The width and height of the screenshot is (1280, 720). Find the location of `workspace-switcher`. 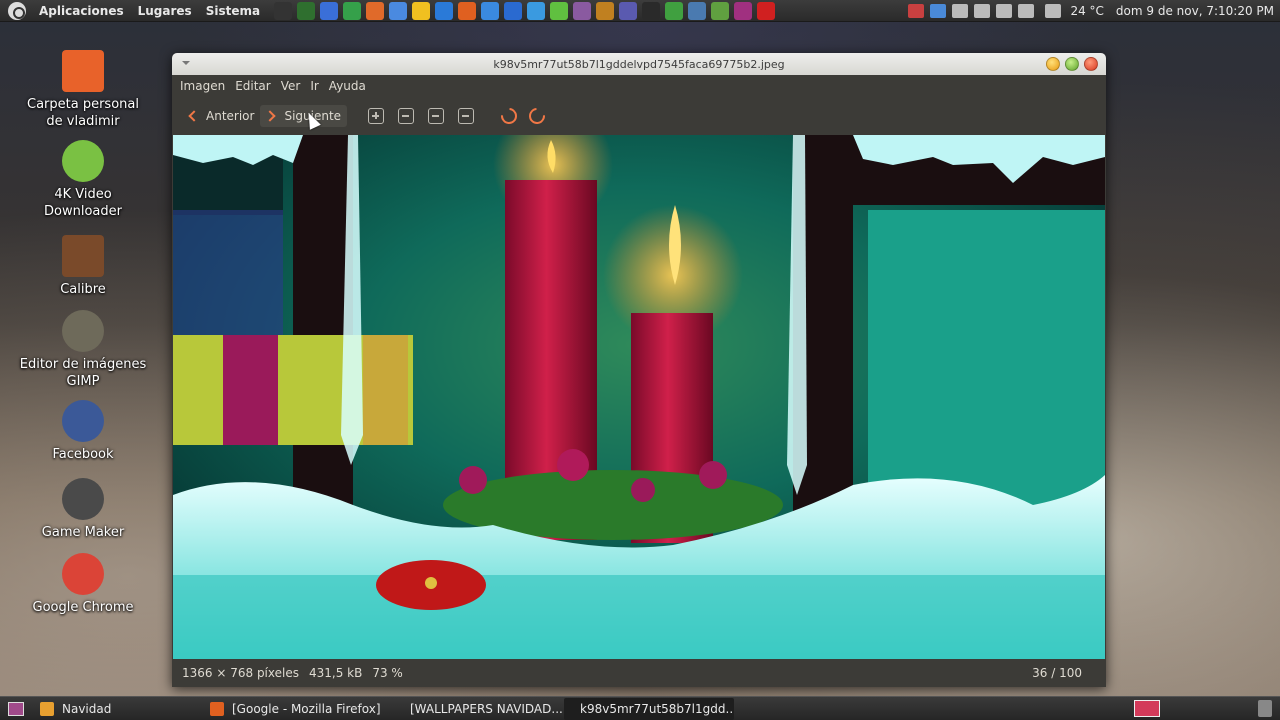

workspace-switcher is located at coordinates (1147, 708).